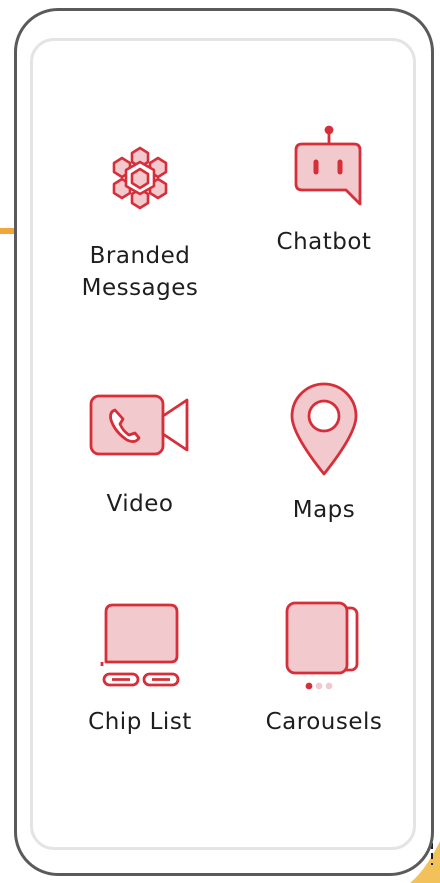 The height and width of the screenshot is (883, 440). What do you see at coordinates (140, 645) in the screenshot?
I see `chip-list-icon` at bounding box center [140, 645].